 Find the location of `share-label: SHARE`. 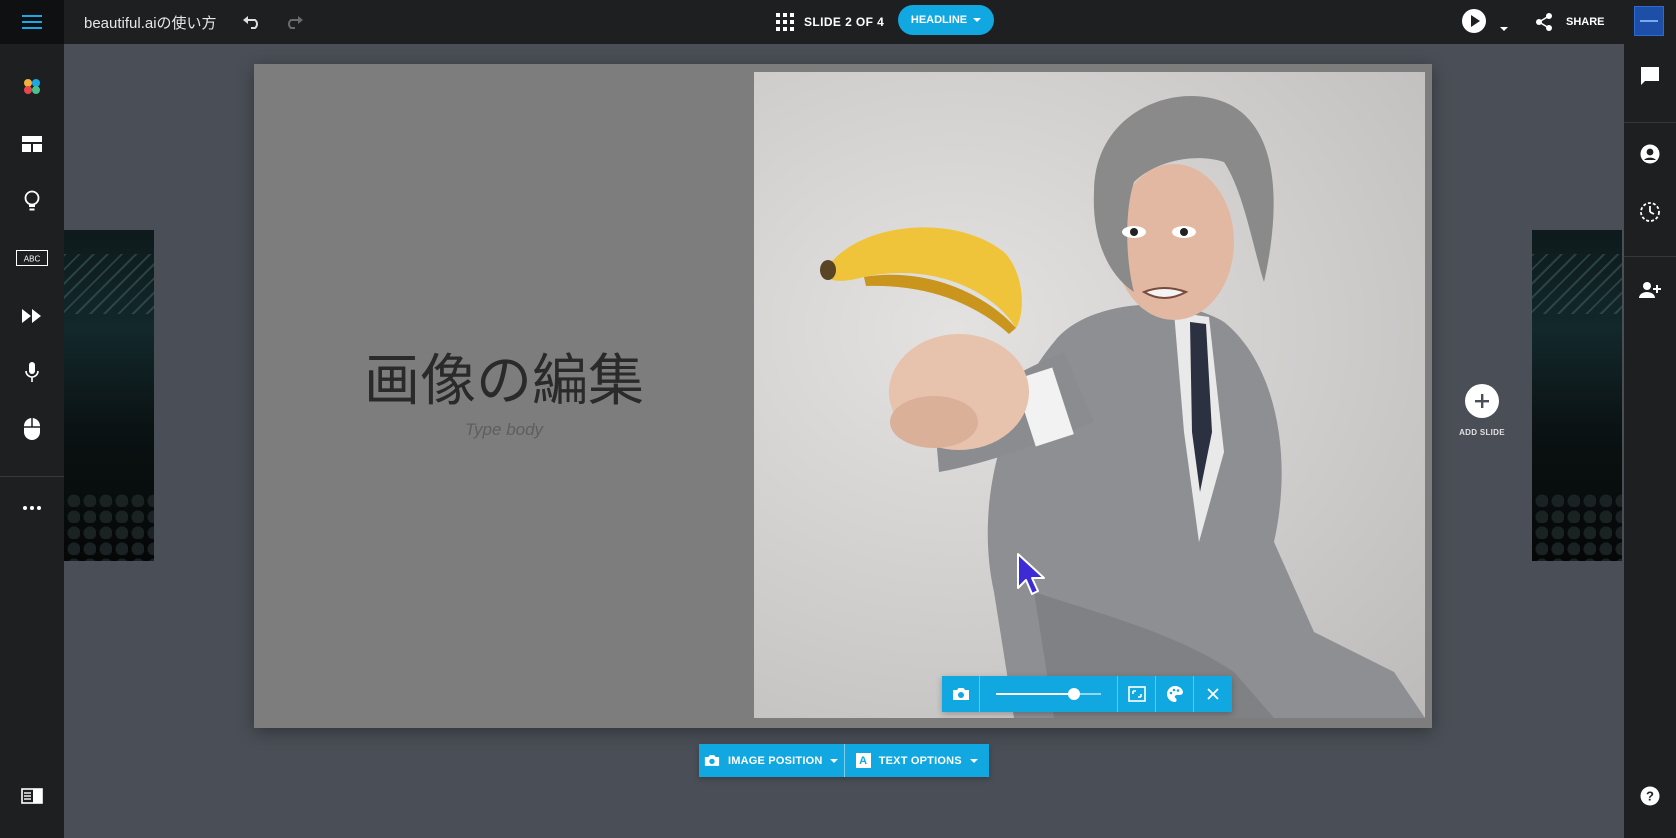

share-label: SHARE is located at coordinates (1585, 22).